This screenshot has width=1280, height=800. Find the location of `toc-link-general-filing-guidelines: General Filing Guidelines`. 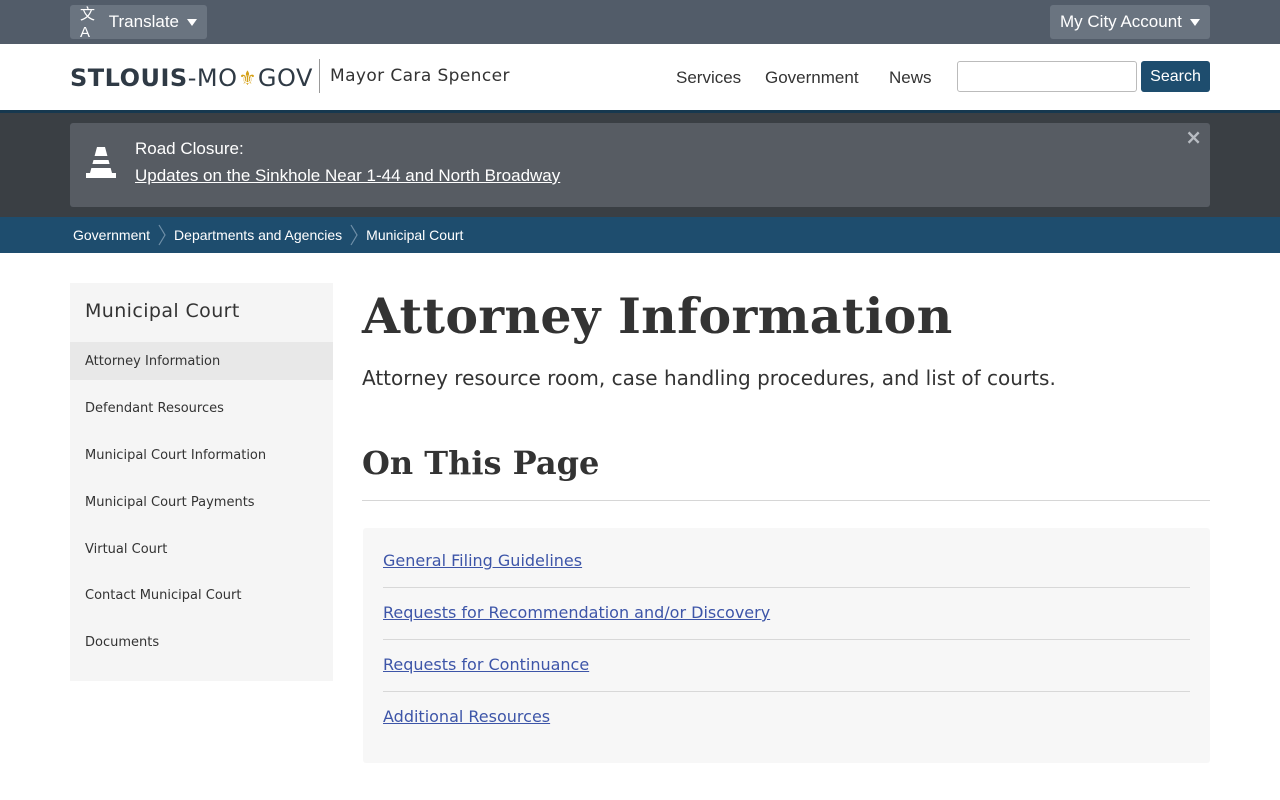

toc-link-general-filing-guidelines: General Filing Guidelines is located at coordinates (482, 560).